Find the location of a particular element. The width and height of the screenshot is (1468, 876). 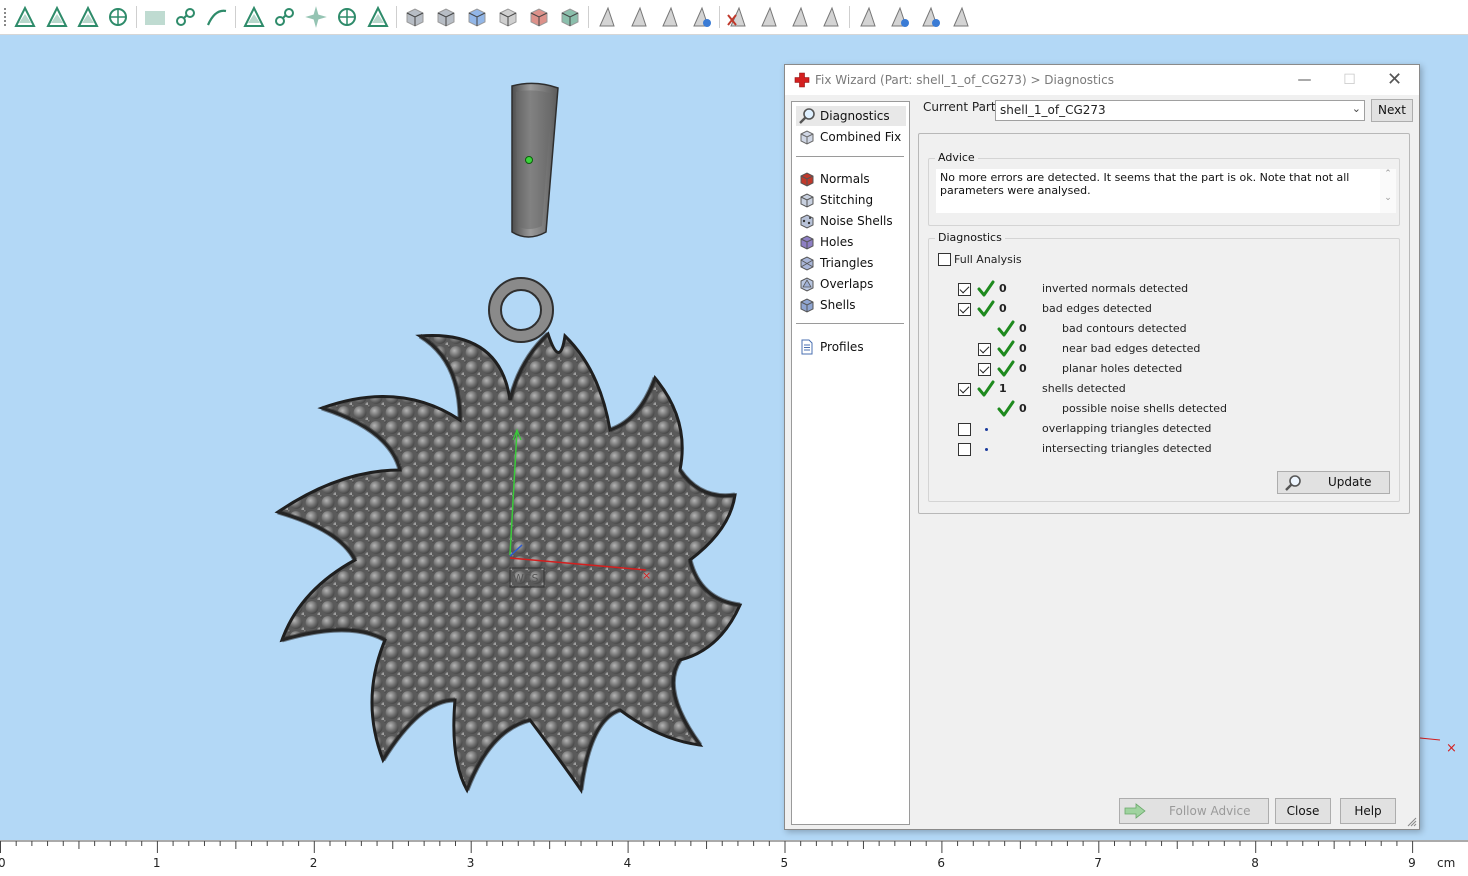

mark-shell-icon is located at coordinates (701, 17).